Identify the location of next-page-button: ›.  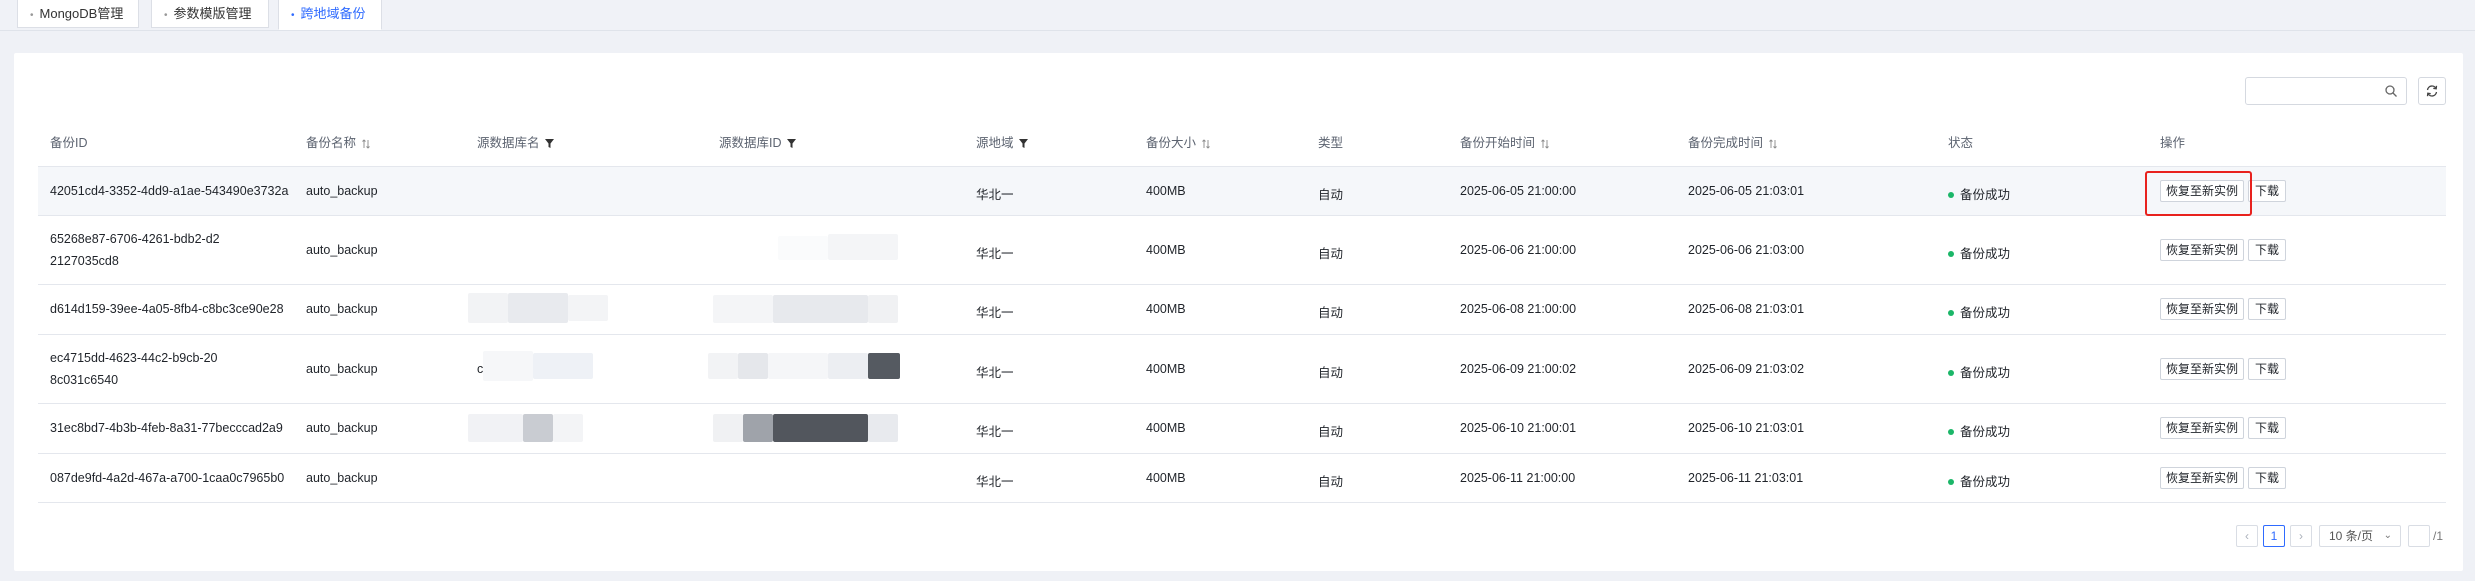
(2301, 536).